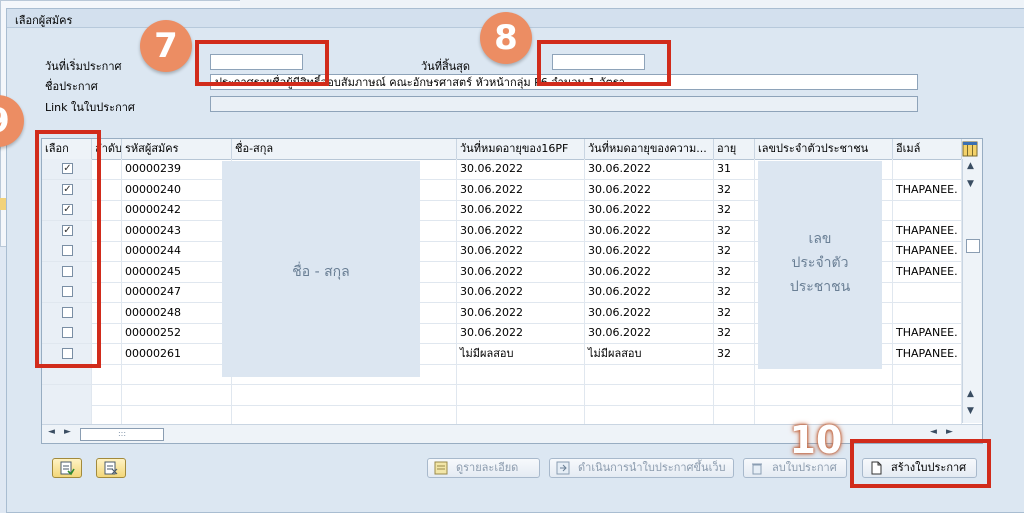  Describe the element at coordinates (177, 169) in the screenshot. I see `table-cell: 00000239` at that location.